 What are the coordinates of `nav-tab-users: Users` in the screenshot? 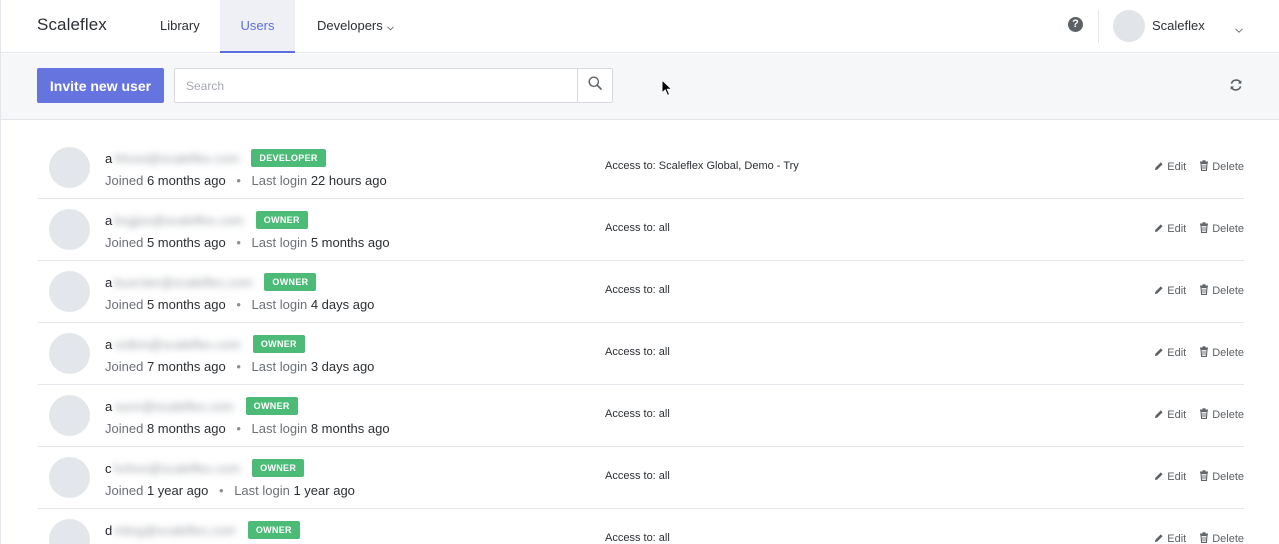 It's located at (257, 26).